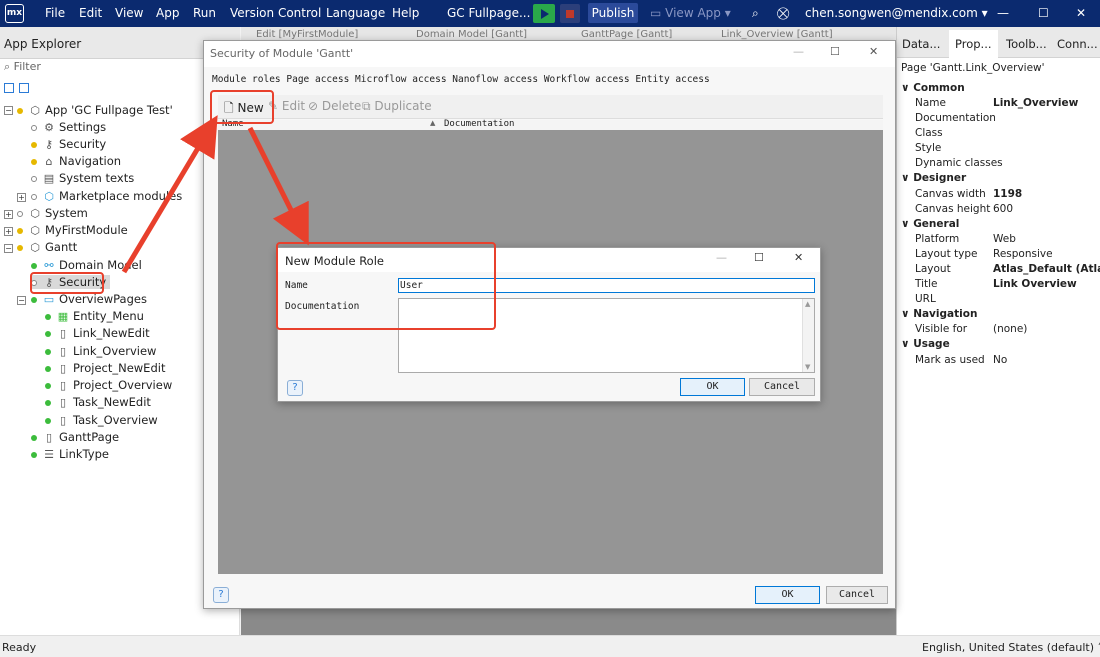 This screenshot has width=1100, height=657. I want to click on tree-system-texts: ▤ System texts, so click(82, 178).